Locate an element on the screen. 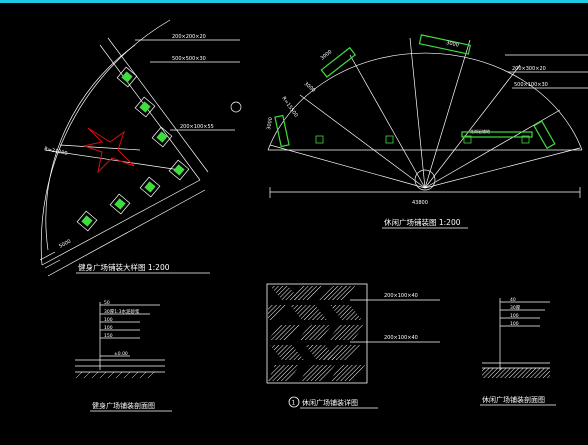  plan-right-callout-2: 500×100×30 is located at coordinates (531, 85).